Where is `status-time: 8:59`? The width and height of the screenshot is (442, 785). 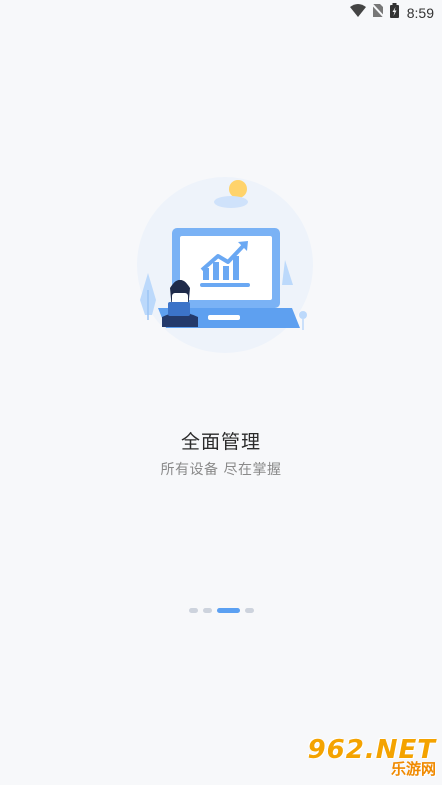
status-time: 8:59 is located at coordinates (420, 12).